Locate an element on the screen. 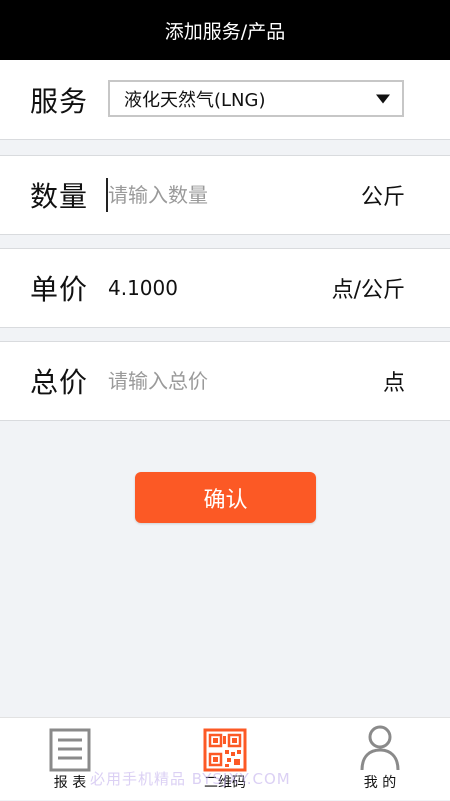 Image resolution: width=450 pixels, height=801 pixels. app-header: 添加服务/产品 is located at coordinates (225, 30).